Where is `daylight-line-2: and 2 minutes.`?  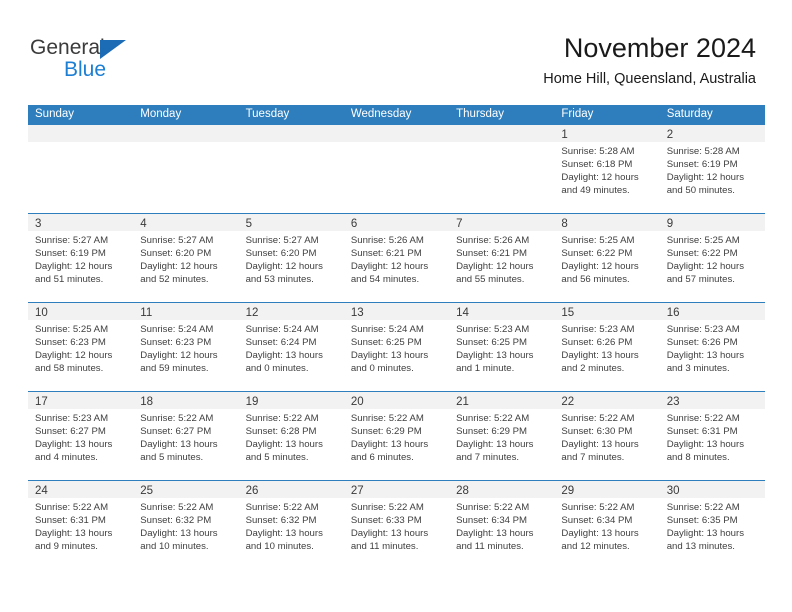
daylight-line-2: and 2 minutes. is located at coordinates (593, 369).